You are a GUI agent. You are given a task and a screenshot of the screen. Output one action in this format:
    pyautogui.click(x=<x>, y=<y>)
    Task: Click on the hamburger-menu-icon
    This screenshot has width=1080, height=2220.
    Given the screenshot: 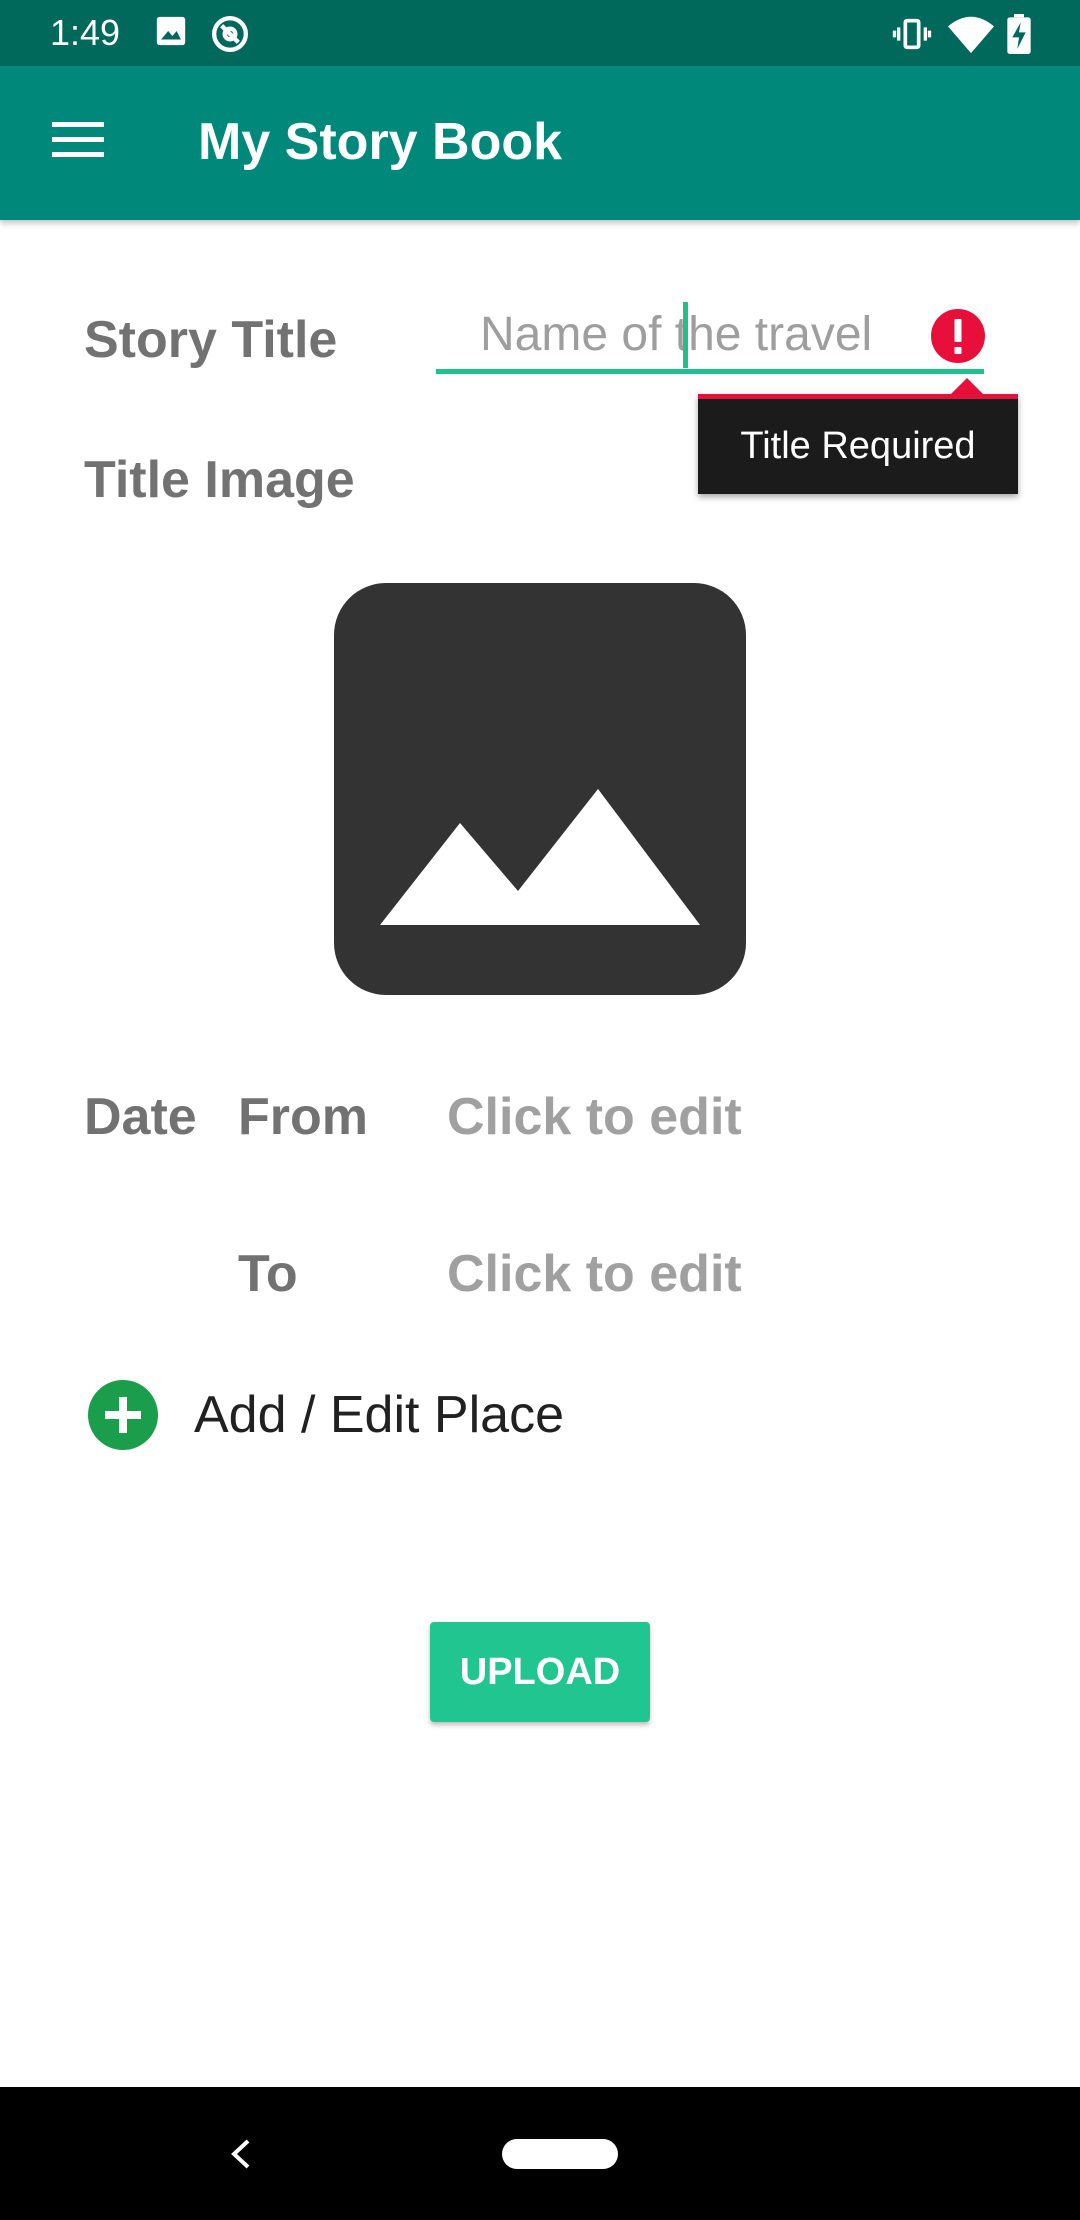 What is the action you would take?
    pyautogui.click(x=78, y=139)
    